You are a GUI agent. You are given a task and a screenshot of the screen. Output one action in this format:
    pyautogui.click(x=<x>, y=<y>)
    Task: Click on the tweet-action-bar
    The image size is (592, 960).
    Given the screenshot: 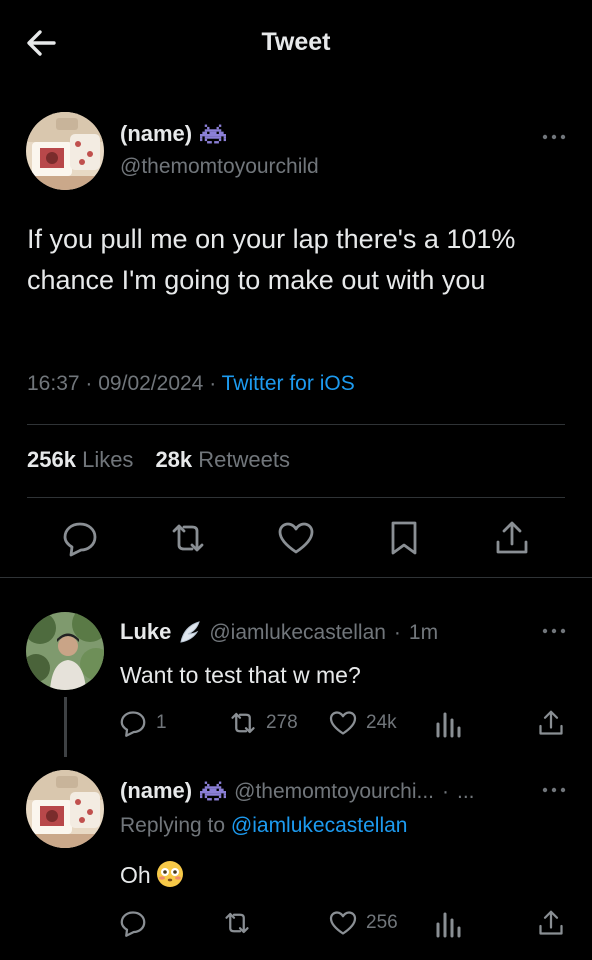 What is the action you would take?
    pyautogui.click(x=296, y=540)
    